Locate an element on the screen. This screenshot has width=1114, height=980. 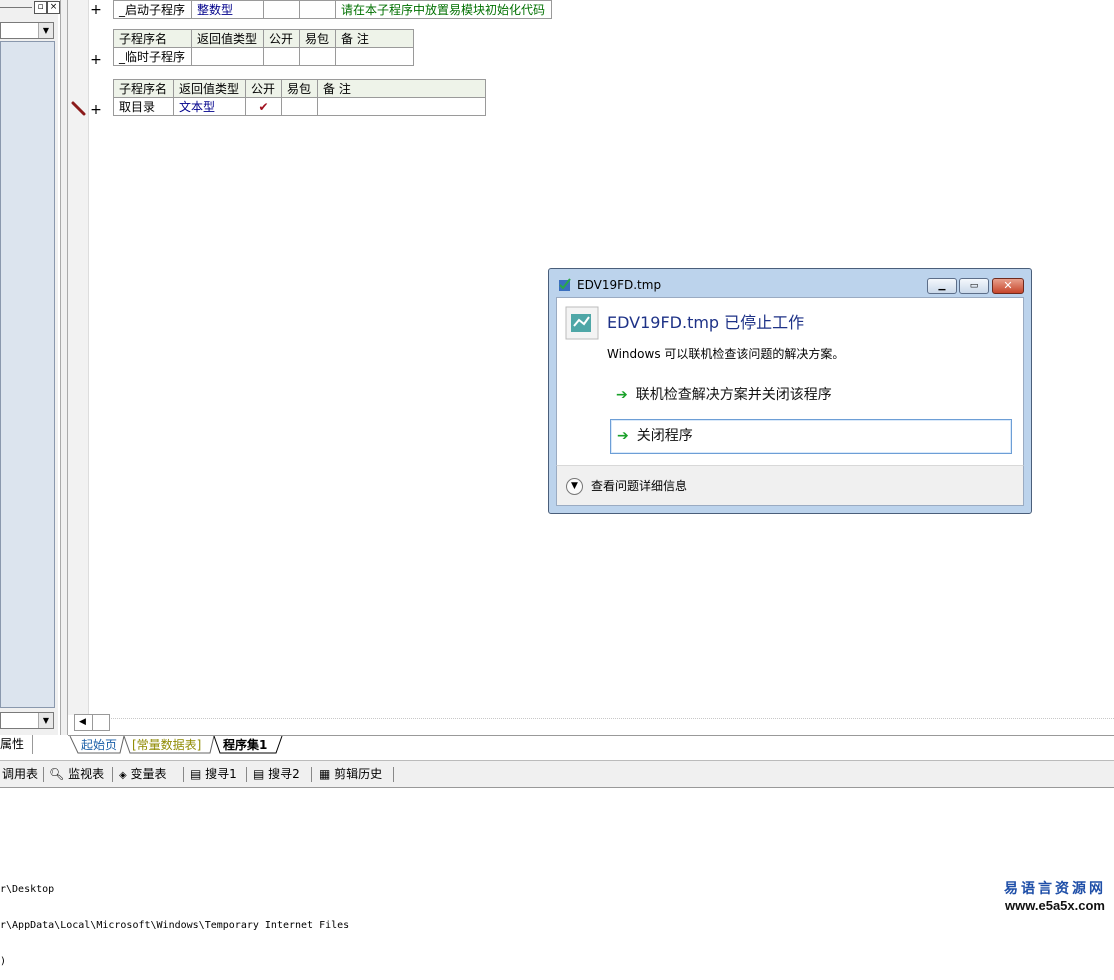
tab-constants: [常量数据表] is located at coordinates (166, 745).